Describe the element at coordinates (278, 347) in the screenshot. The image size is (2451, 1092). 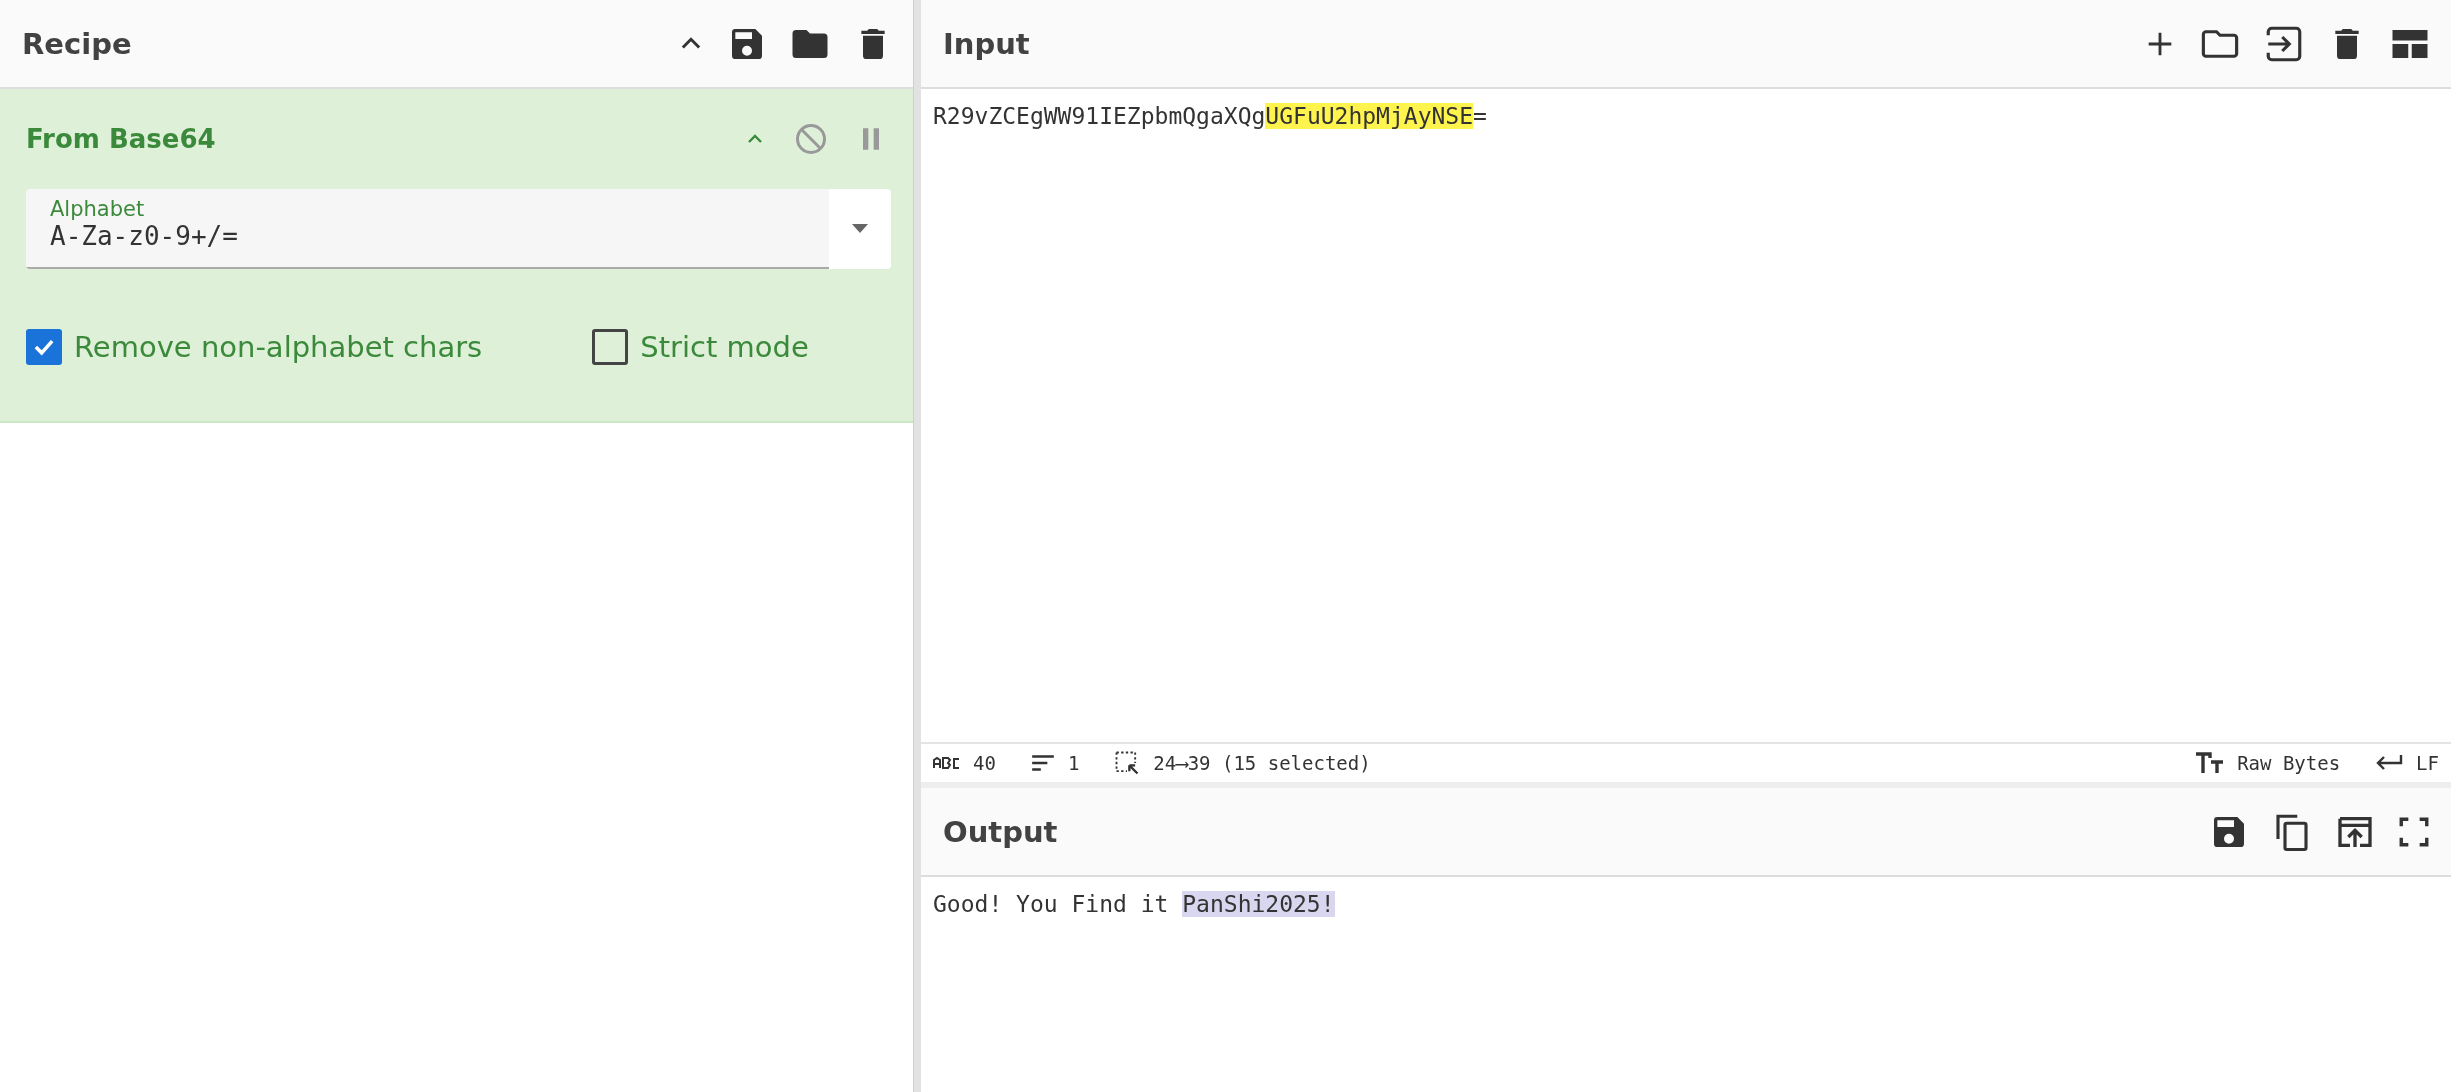
I see `checkbox-label: Remove non-alphabet chars` at that location.